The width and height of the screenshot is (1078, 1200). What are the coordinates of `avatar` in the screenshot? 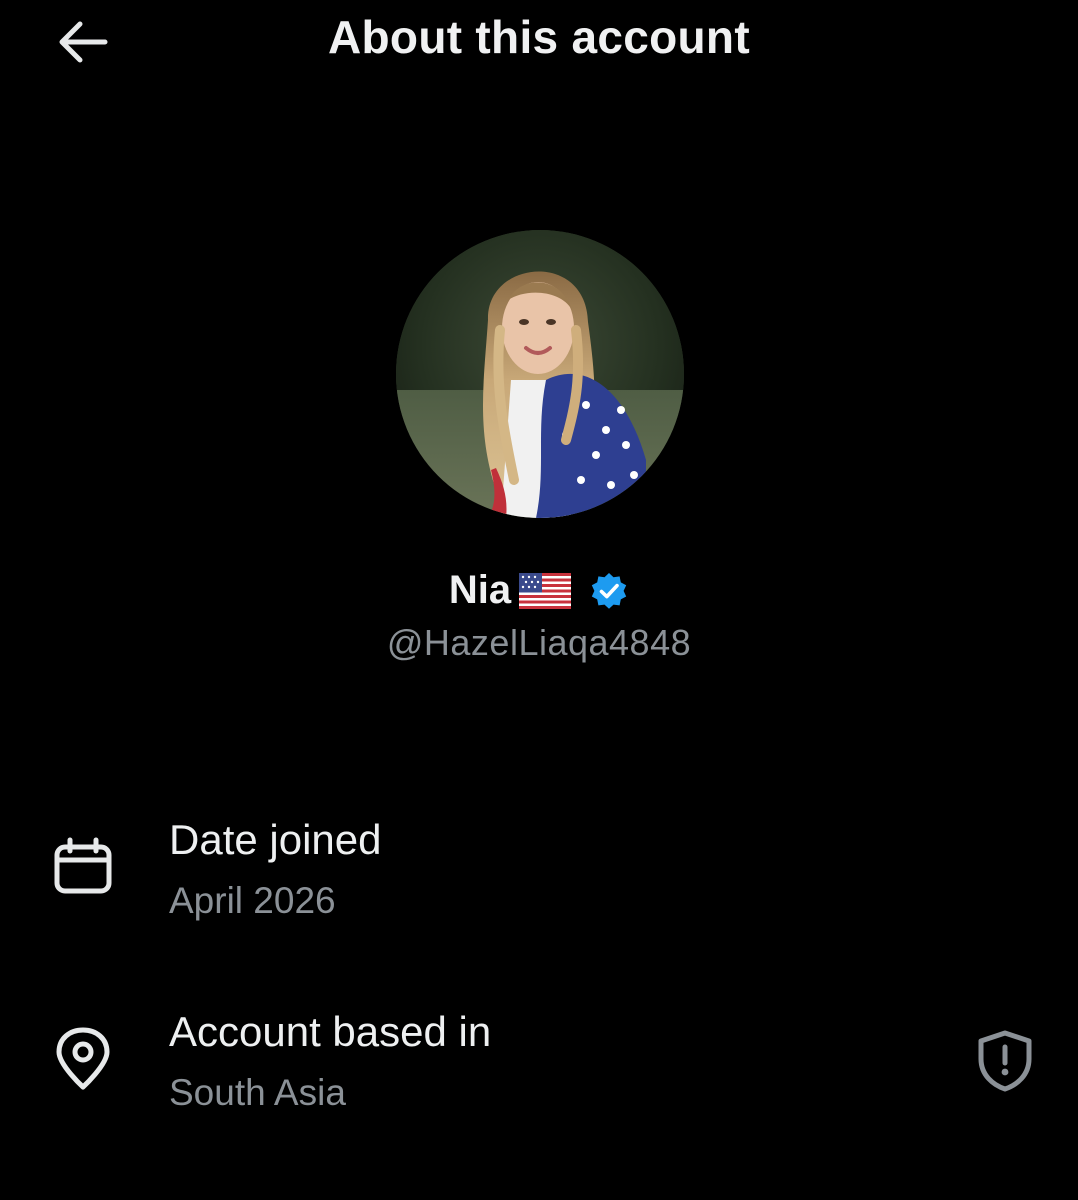 It's located at (540, 374).